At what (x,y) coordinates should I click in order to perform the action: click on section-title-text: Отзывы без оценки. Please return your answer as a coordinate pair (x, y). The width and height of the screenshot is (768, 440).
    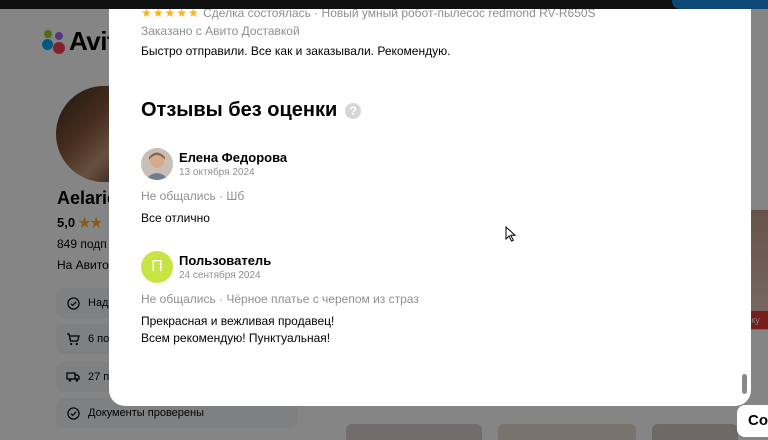
    Looking at the image, I should click on (239, 110).